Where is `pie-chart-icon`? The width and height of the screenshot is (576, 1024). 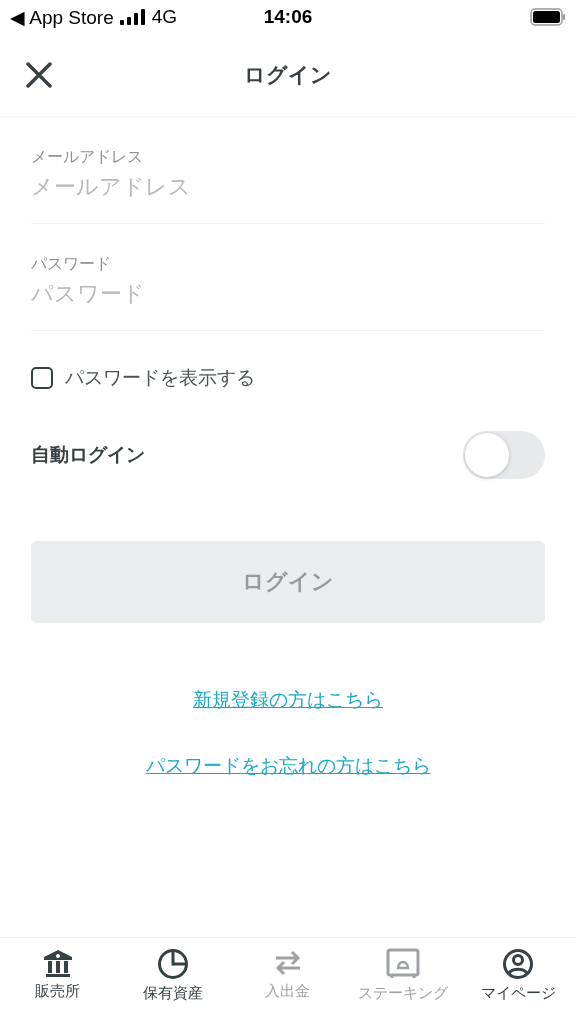
pie-chart-icon is located at coordinates (172, 964).